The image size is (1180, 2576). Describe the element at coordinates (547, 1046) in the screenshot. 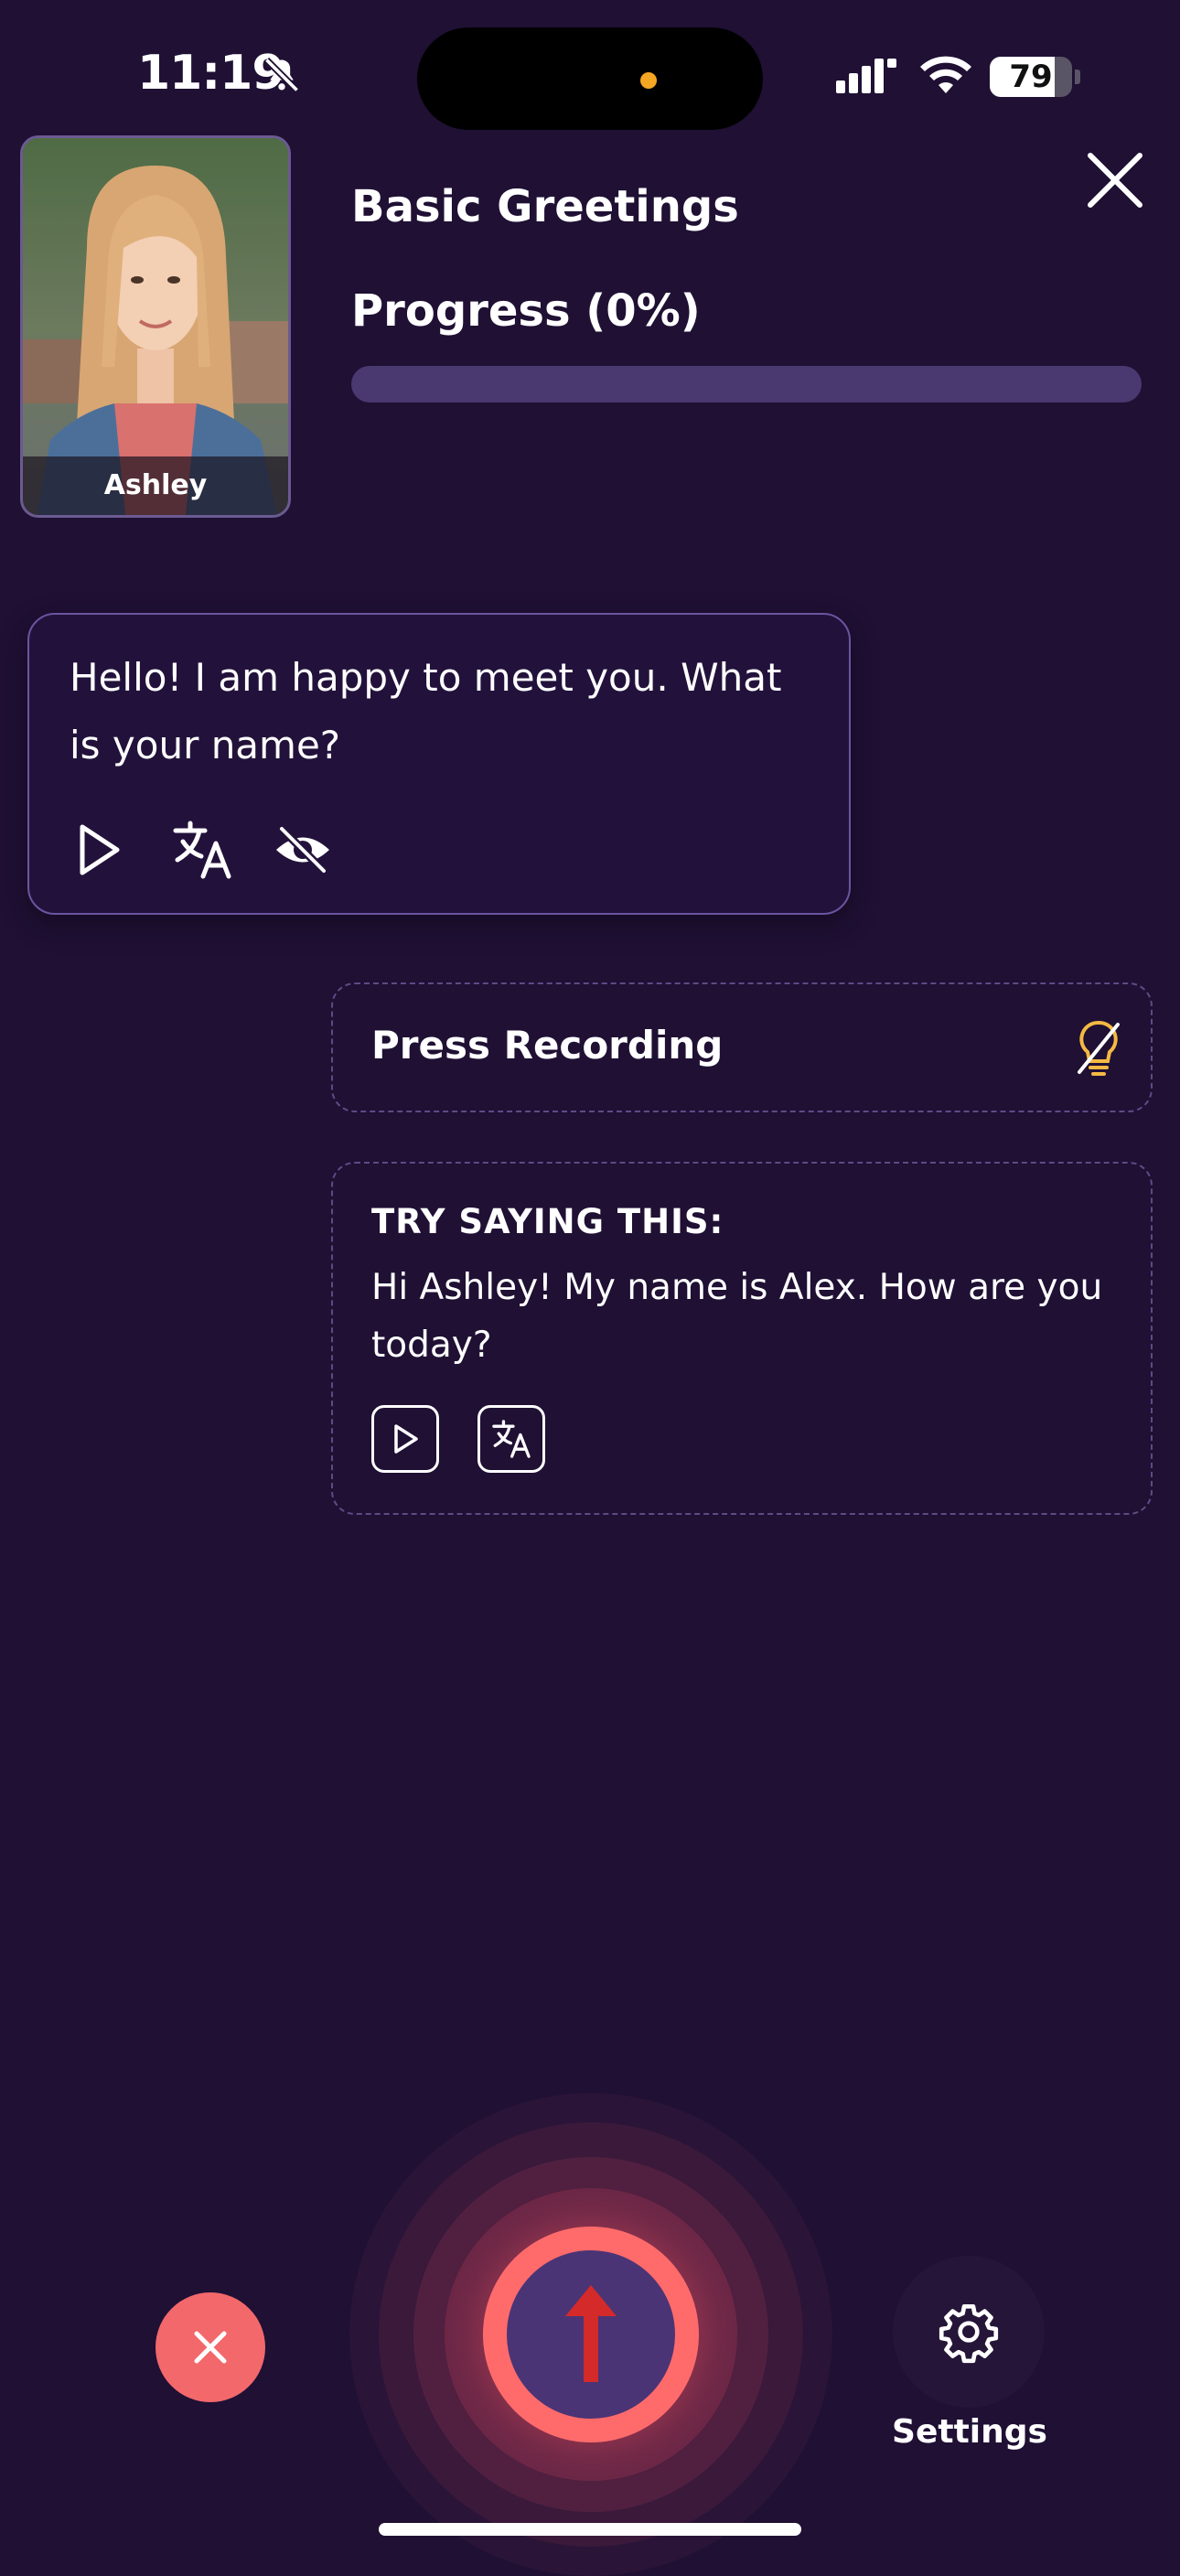

I see `press-recording-label: Press Recording` at that location.